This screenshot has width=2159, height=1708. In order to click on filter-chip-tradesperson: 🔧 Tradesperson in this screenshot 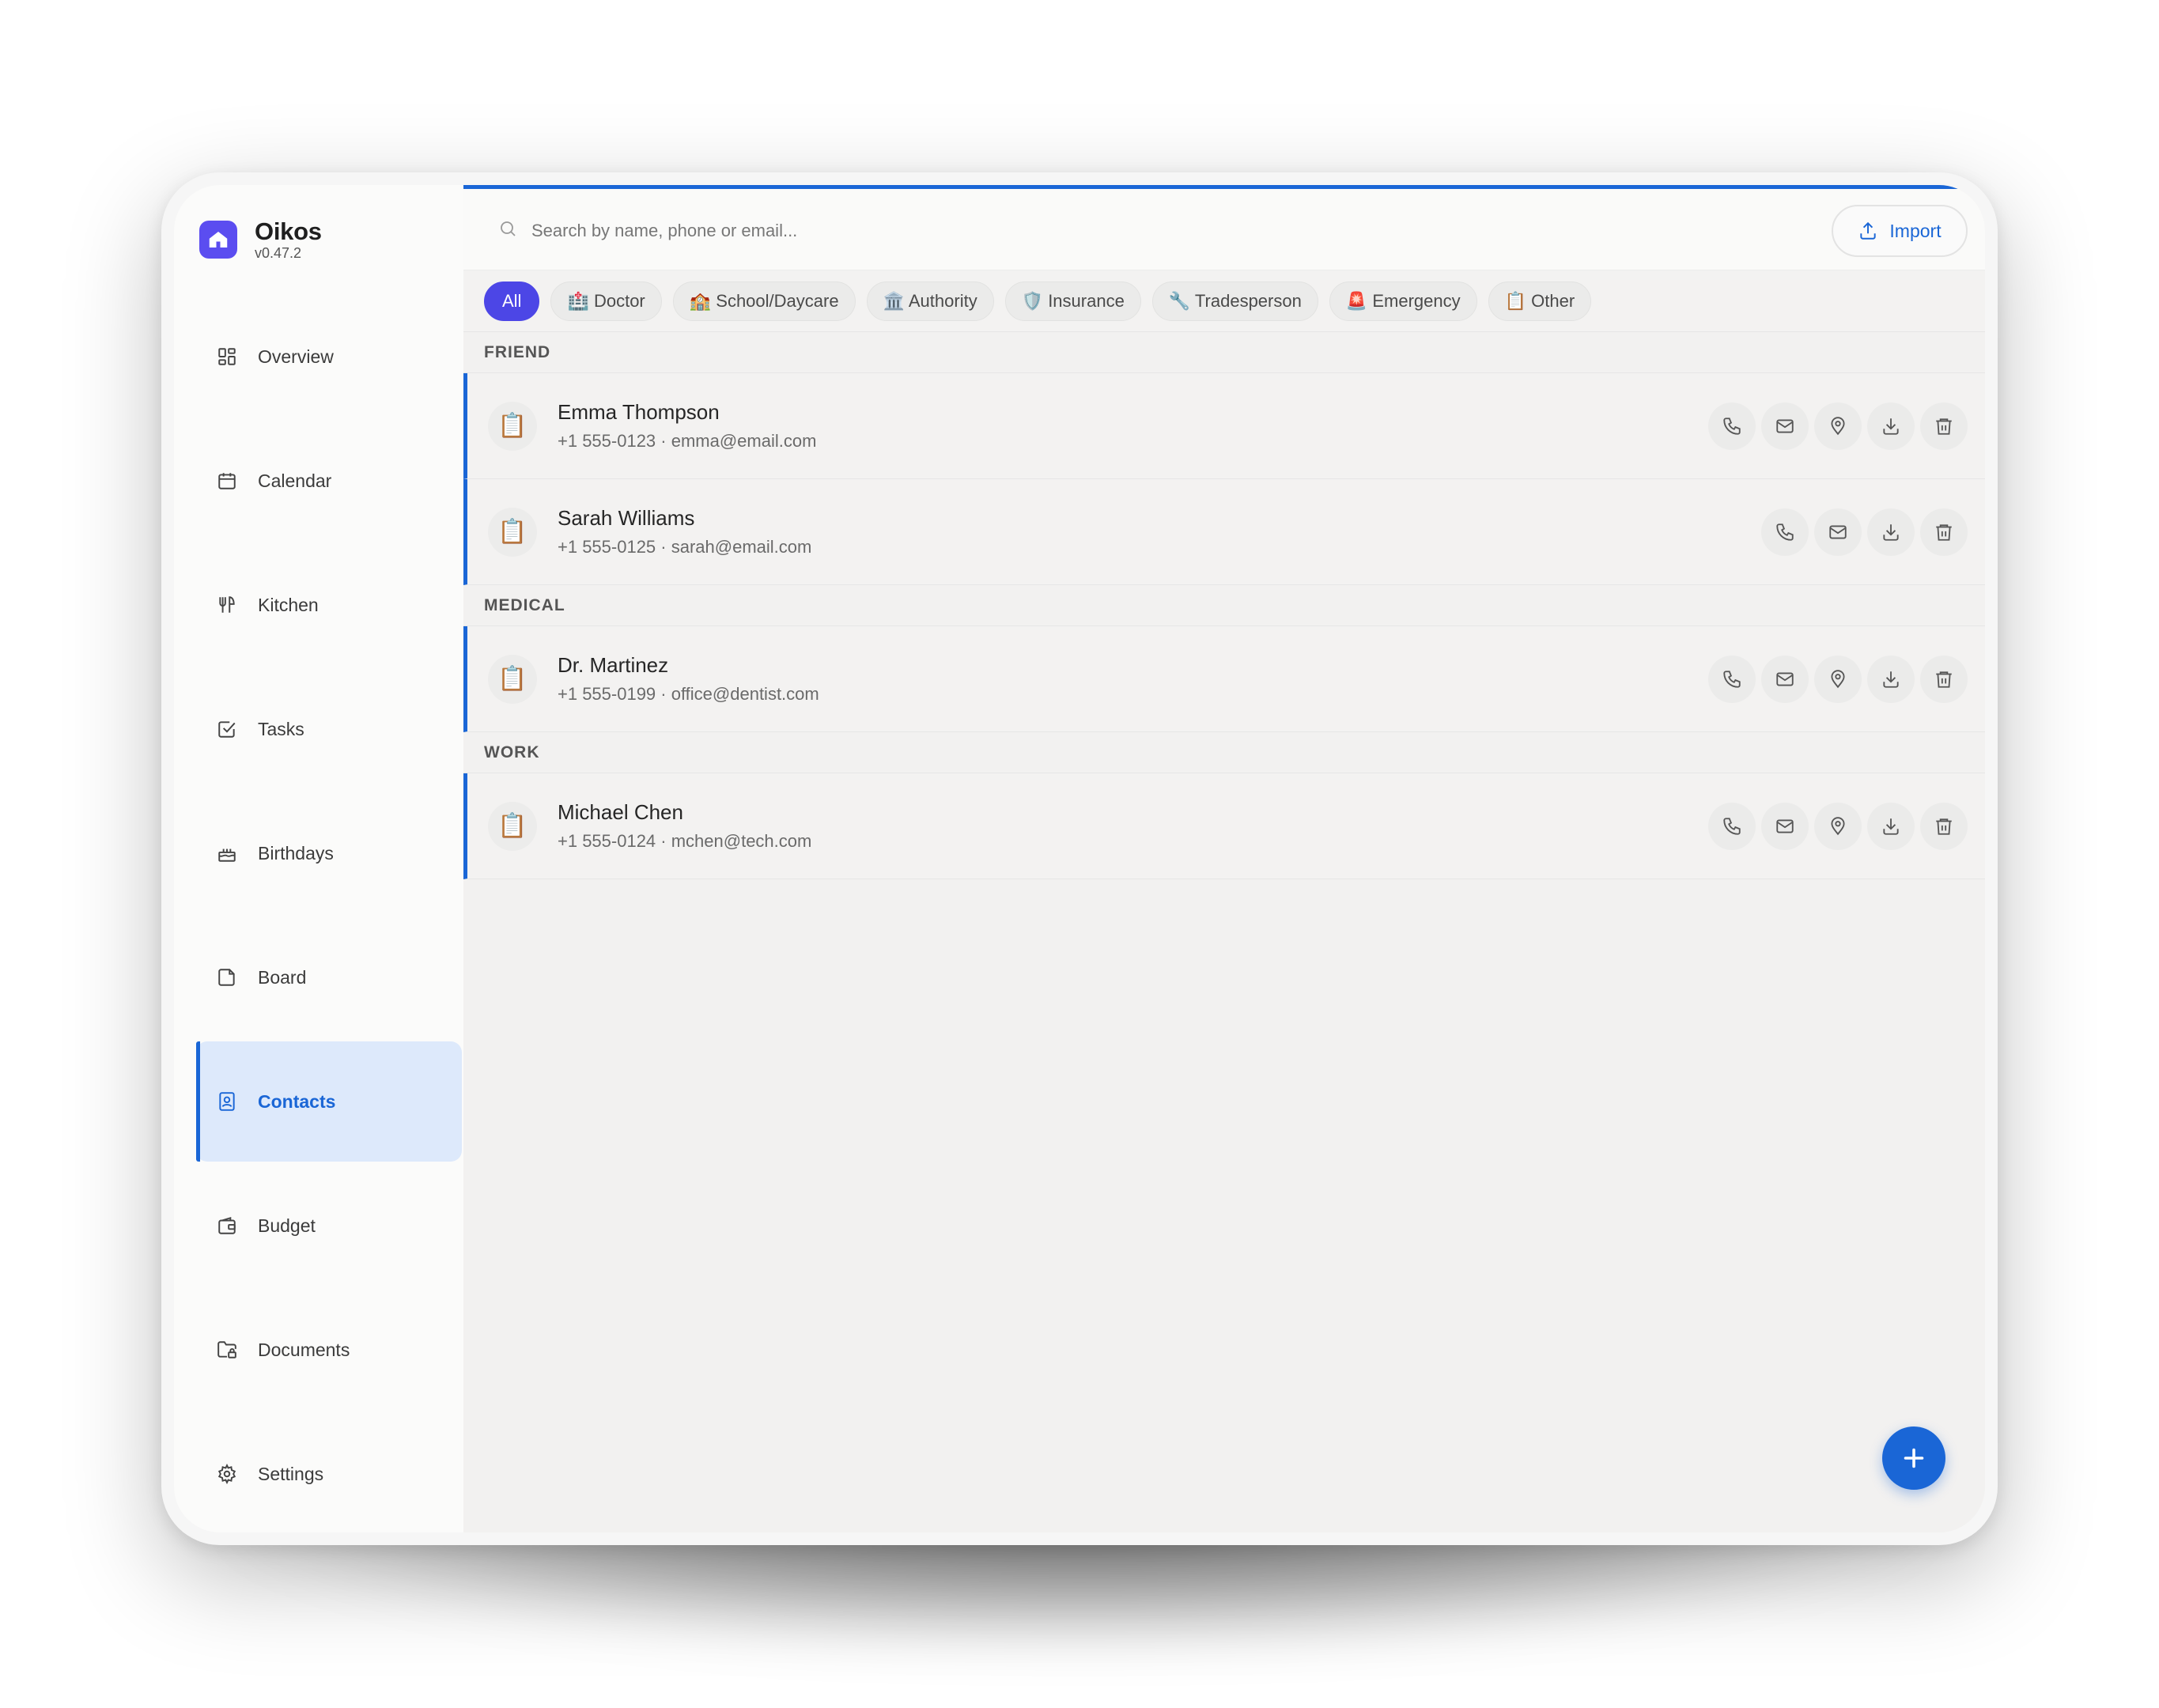, I will do `click(1234, 301)`.